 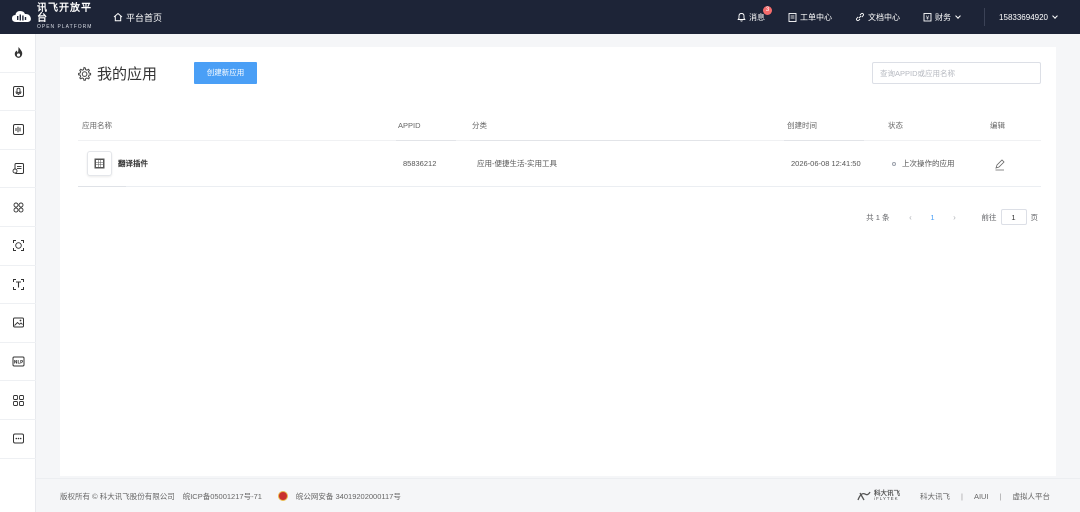 What do you see at coordinates (102, 186) in the screenshot?
I see `row-divider` at bounding box center [102, 186].